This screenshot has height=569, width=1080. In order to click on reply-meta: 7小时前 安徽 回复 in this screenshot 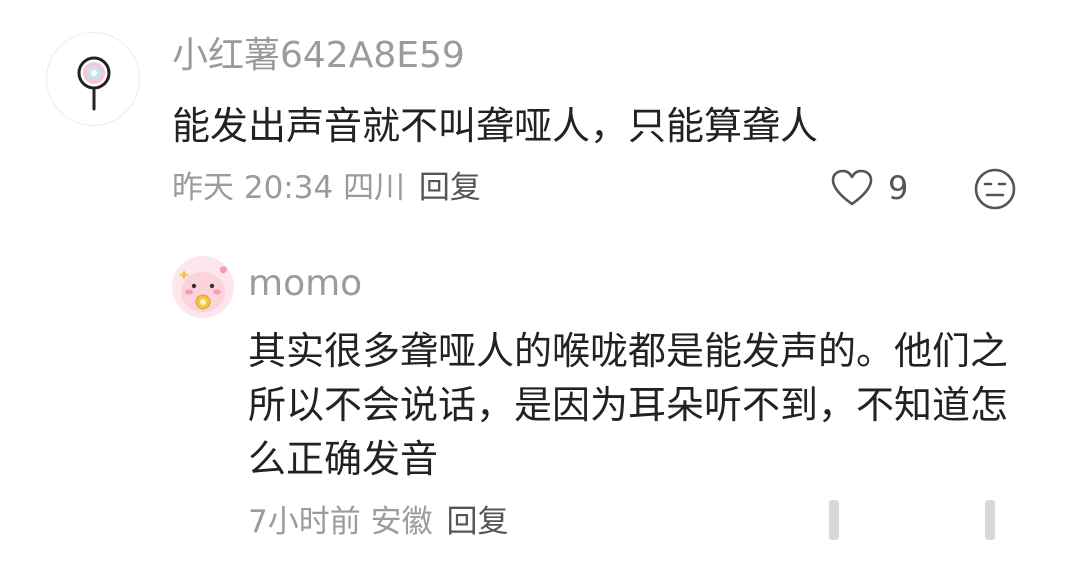, I will do `click(378, 522)`.